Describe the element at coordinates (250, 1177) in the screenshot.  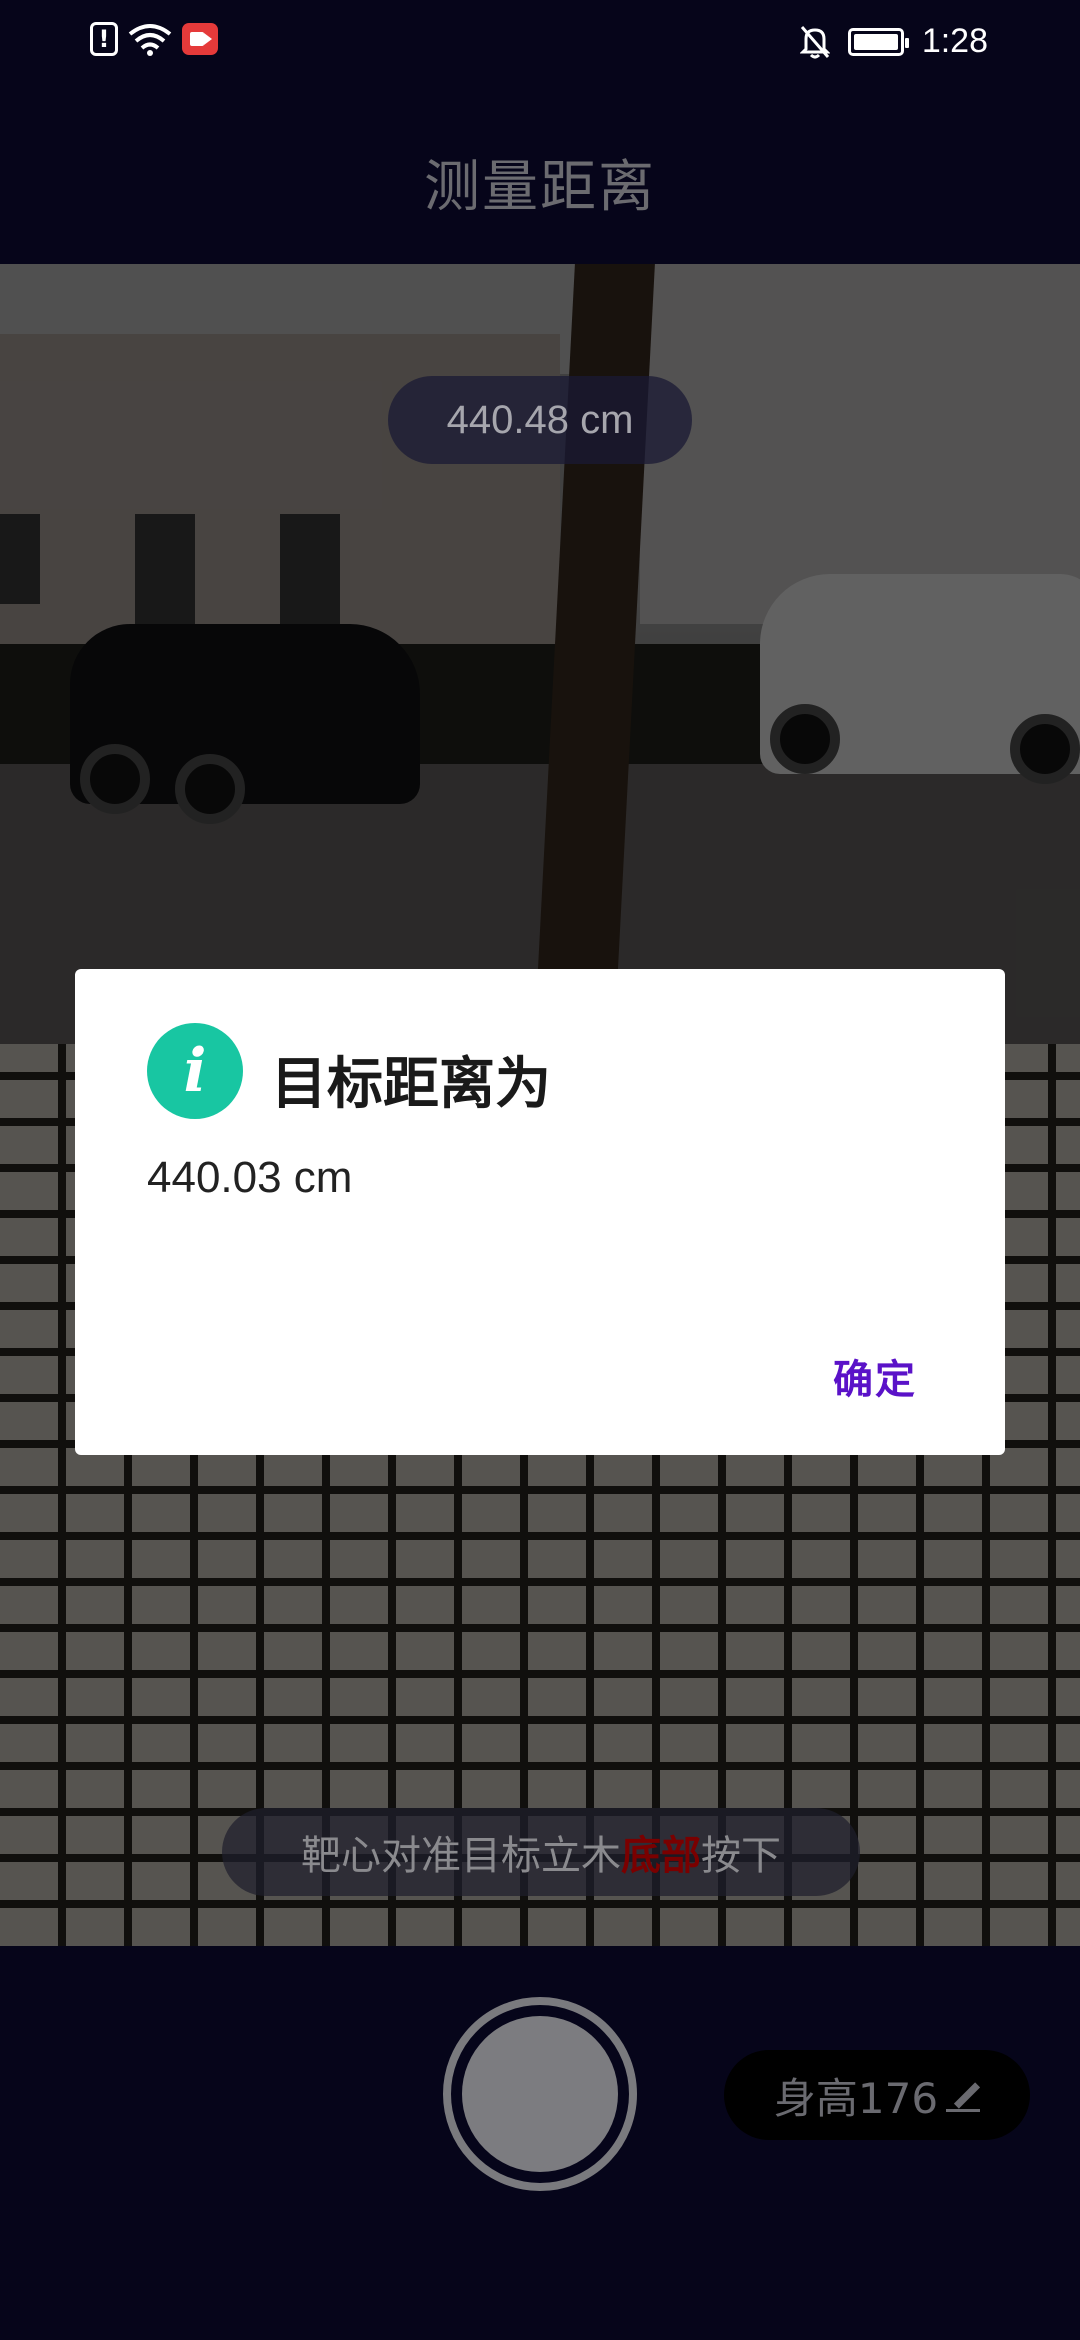
I see `dialog-message: 440.03 cm` at that location.